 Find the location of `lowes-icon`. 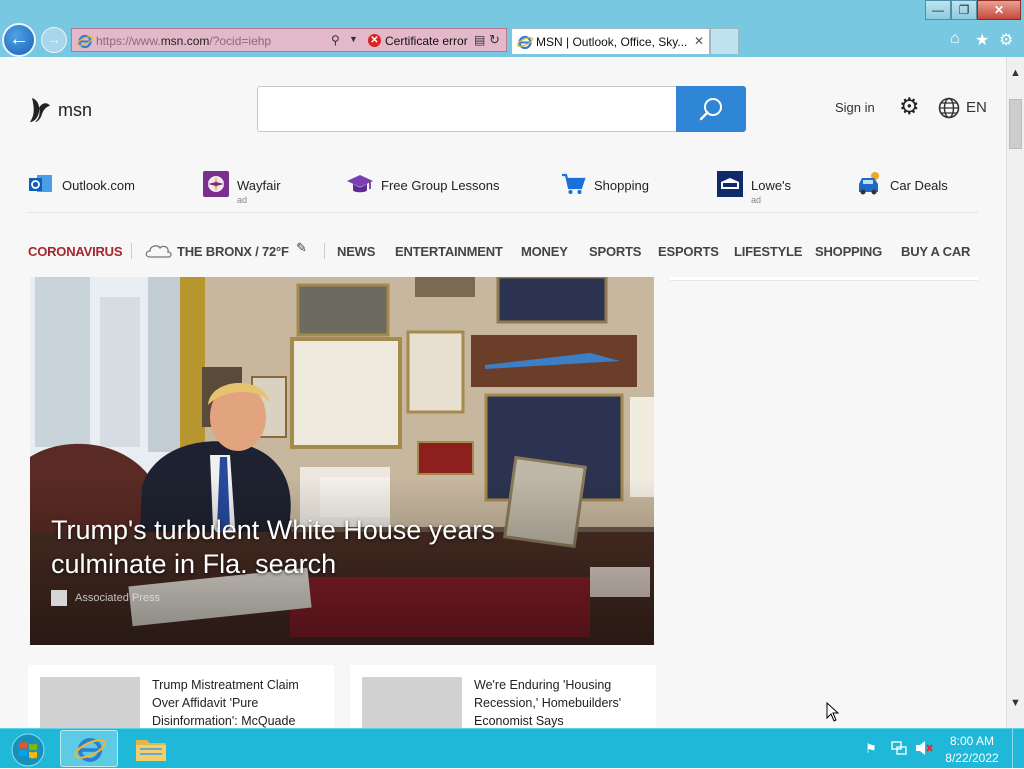

lowes-icon is located at coordinates (730, 184).